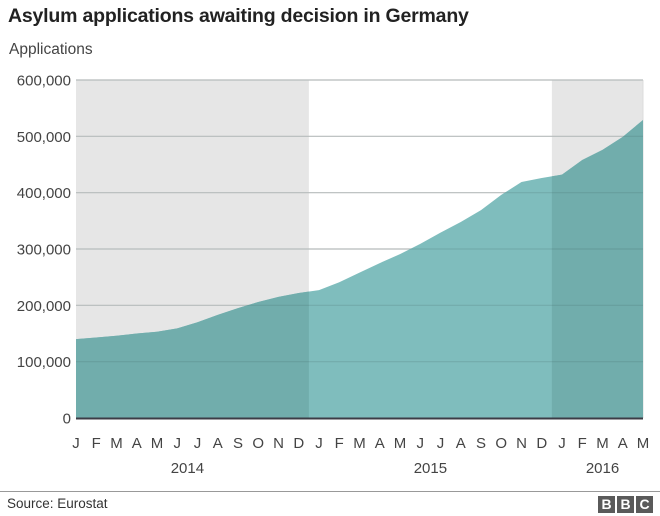 The image size is (660, 516). Describe the element at coordinates (644, 504) in the screenshot. I see `bbc-logo-letter: C` at that location.